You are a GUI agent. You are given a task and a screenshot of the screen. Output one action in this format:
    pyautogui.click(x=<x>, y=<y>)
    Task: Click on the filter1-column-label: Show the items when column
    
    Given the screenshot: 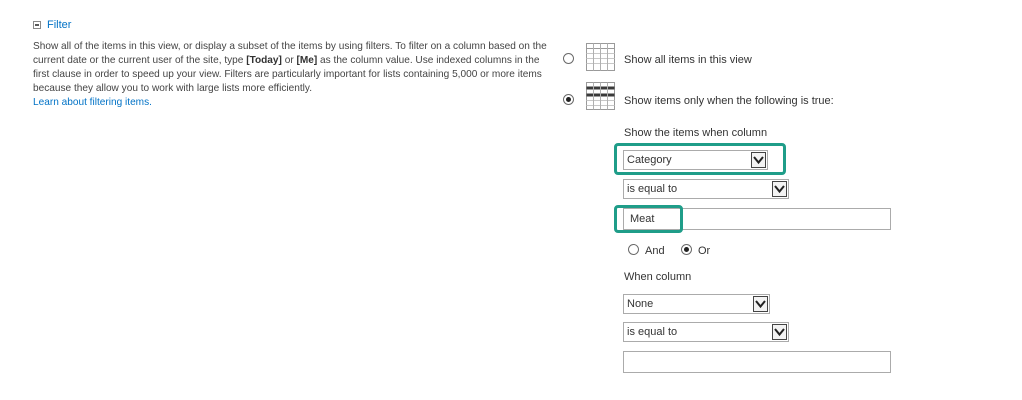 What is the action you would take?
    pyautogui.click(x=696, y=133)
    